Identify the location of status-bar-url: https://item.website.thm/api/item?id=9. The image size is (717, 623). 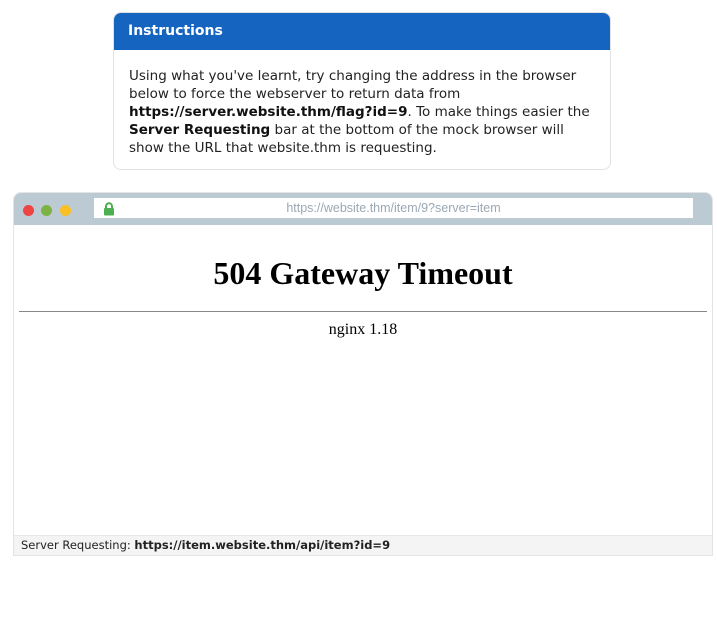
(262, 545).